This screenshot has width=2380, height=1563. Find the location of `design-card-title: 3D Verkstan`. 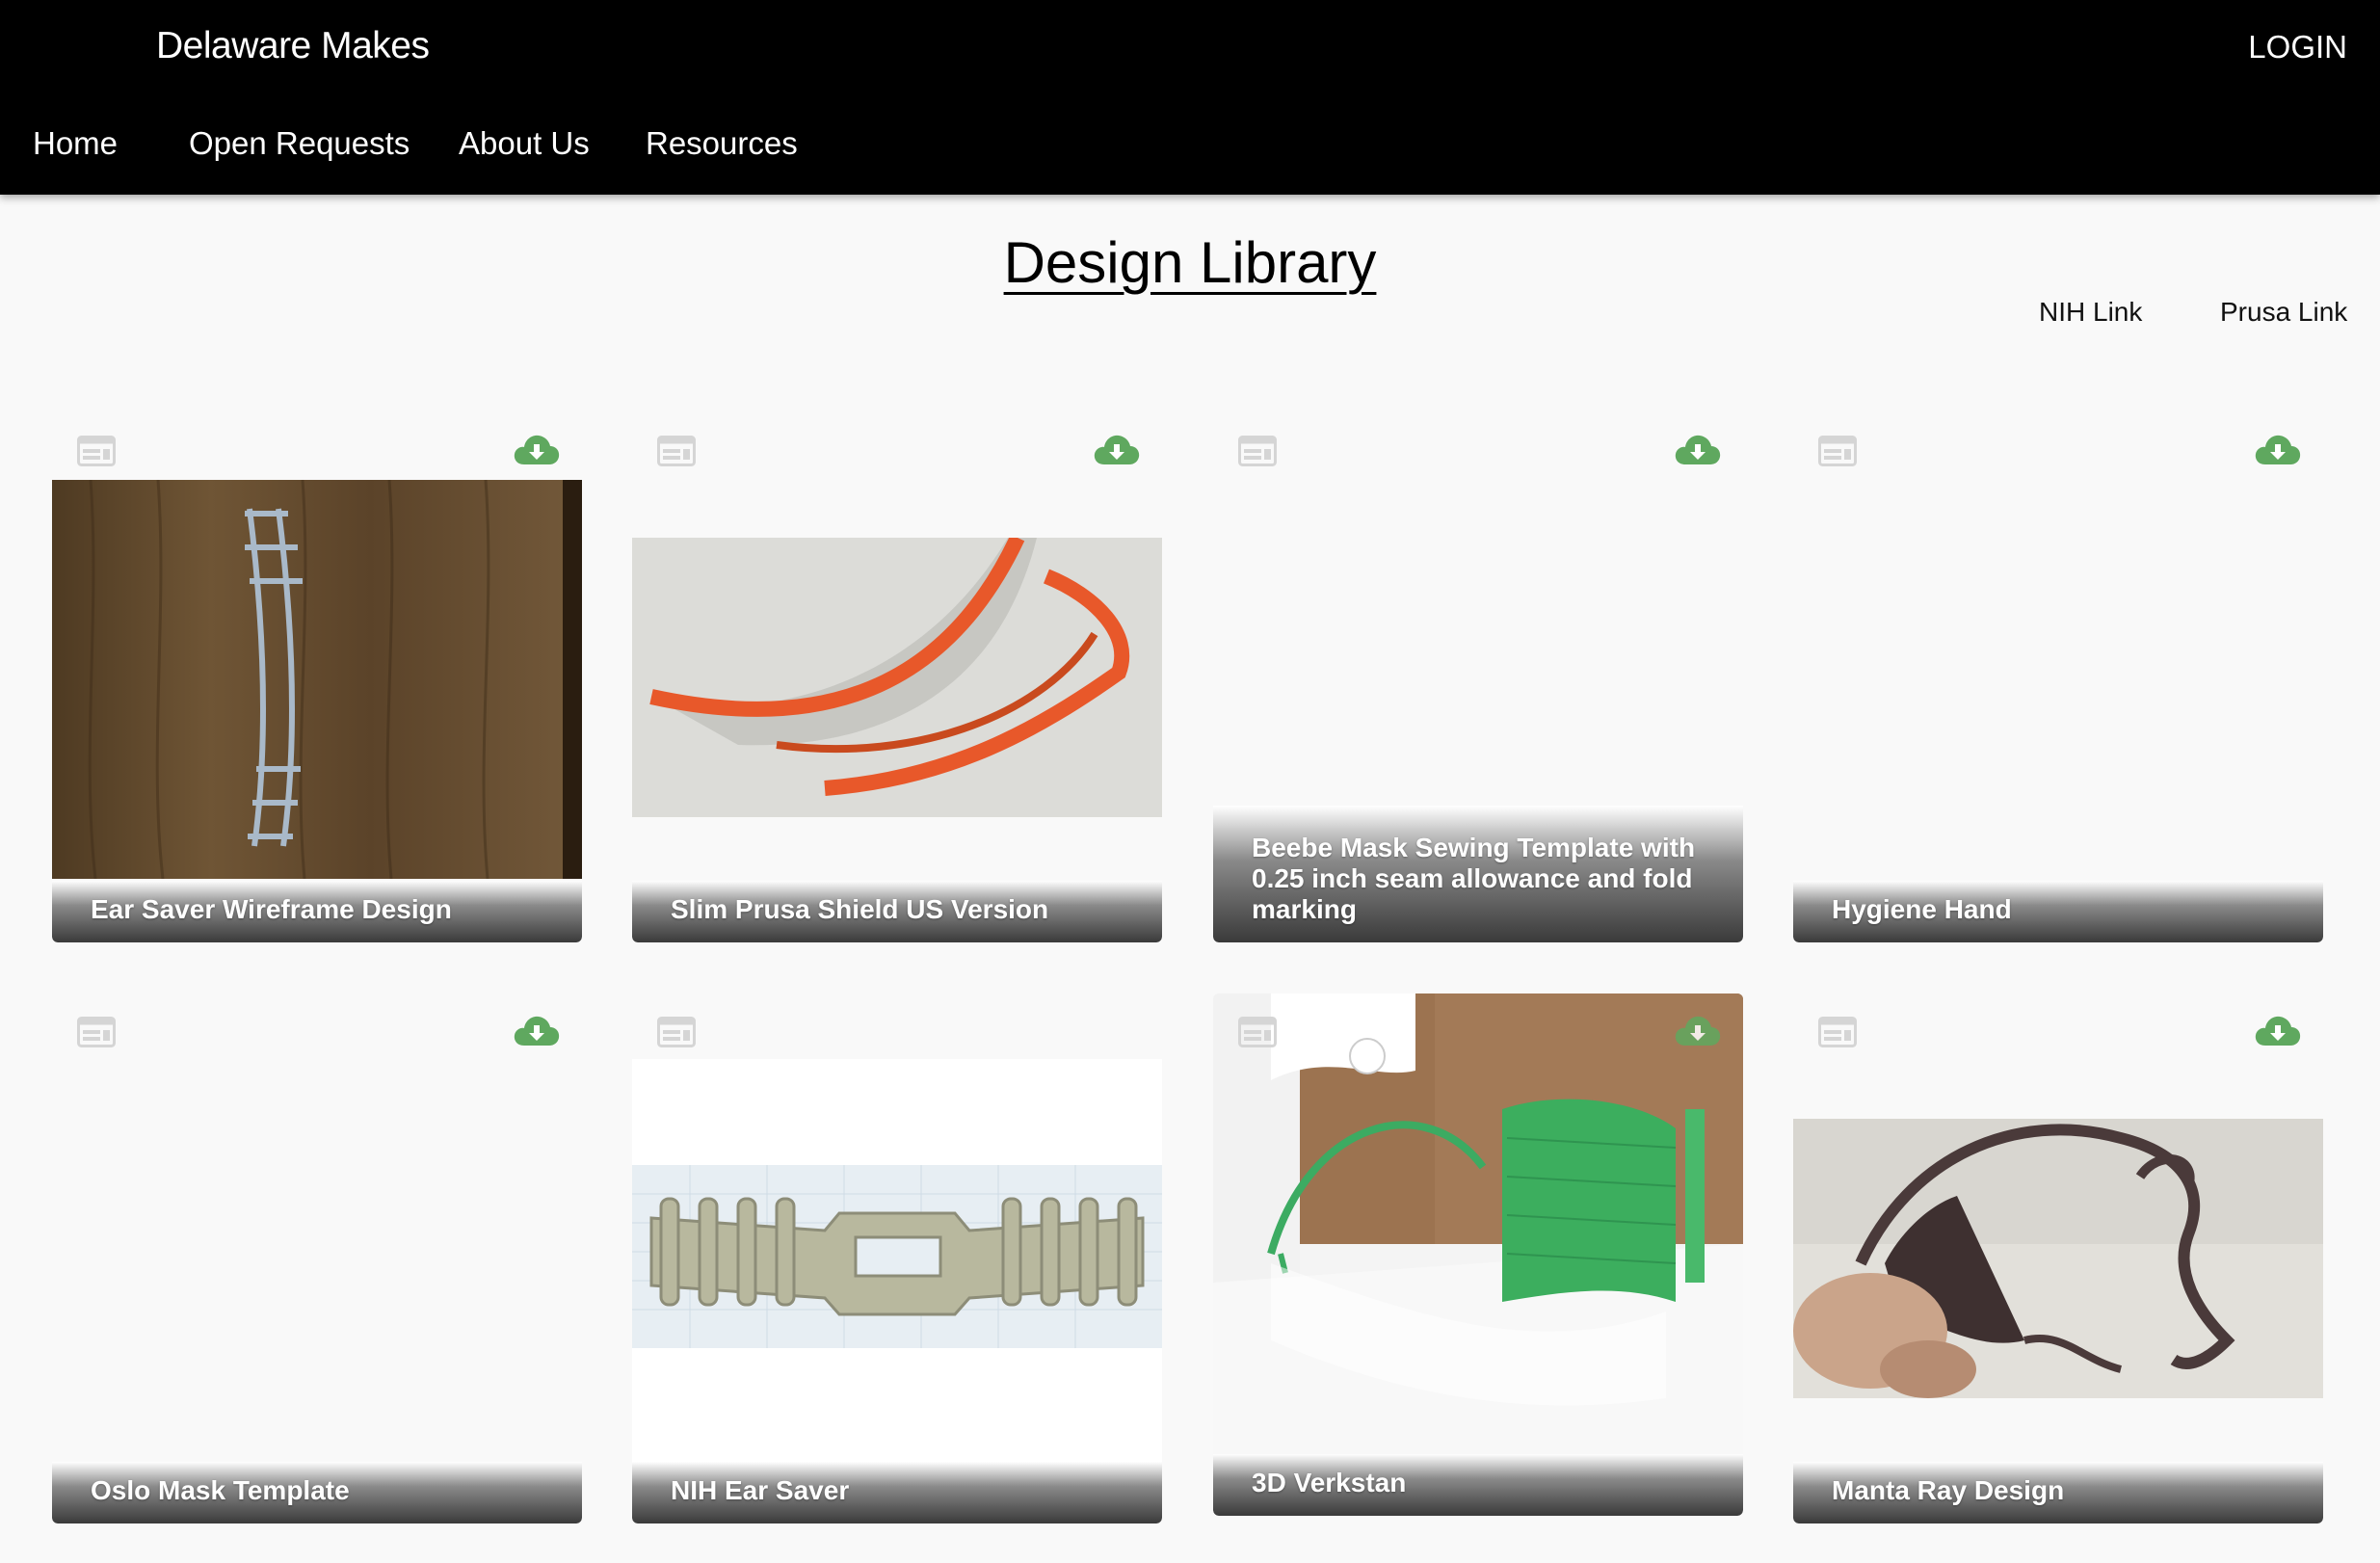

design-card-title: 3D Verkstan is located at coordinates (1478, 1485).